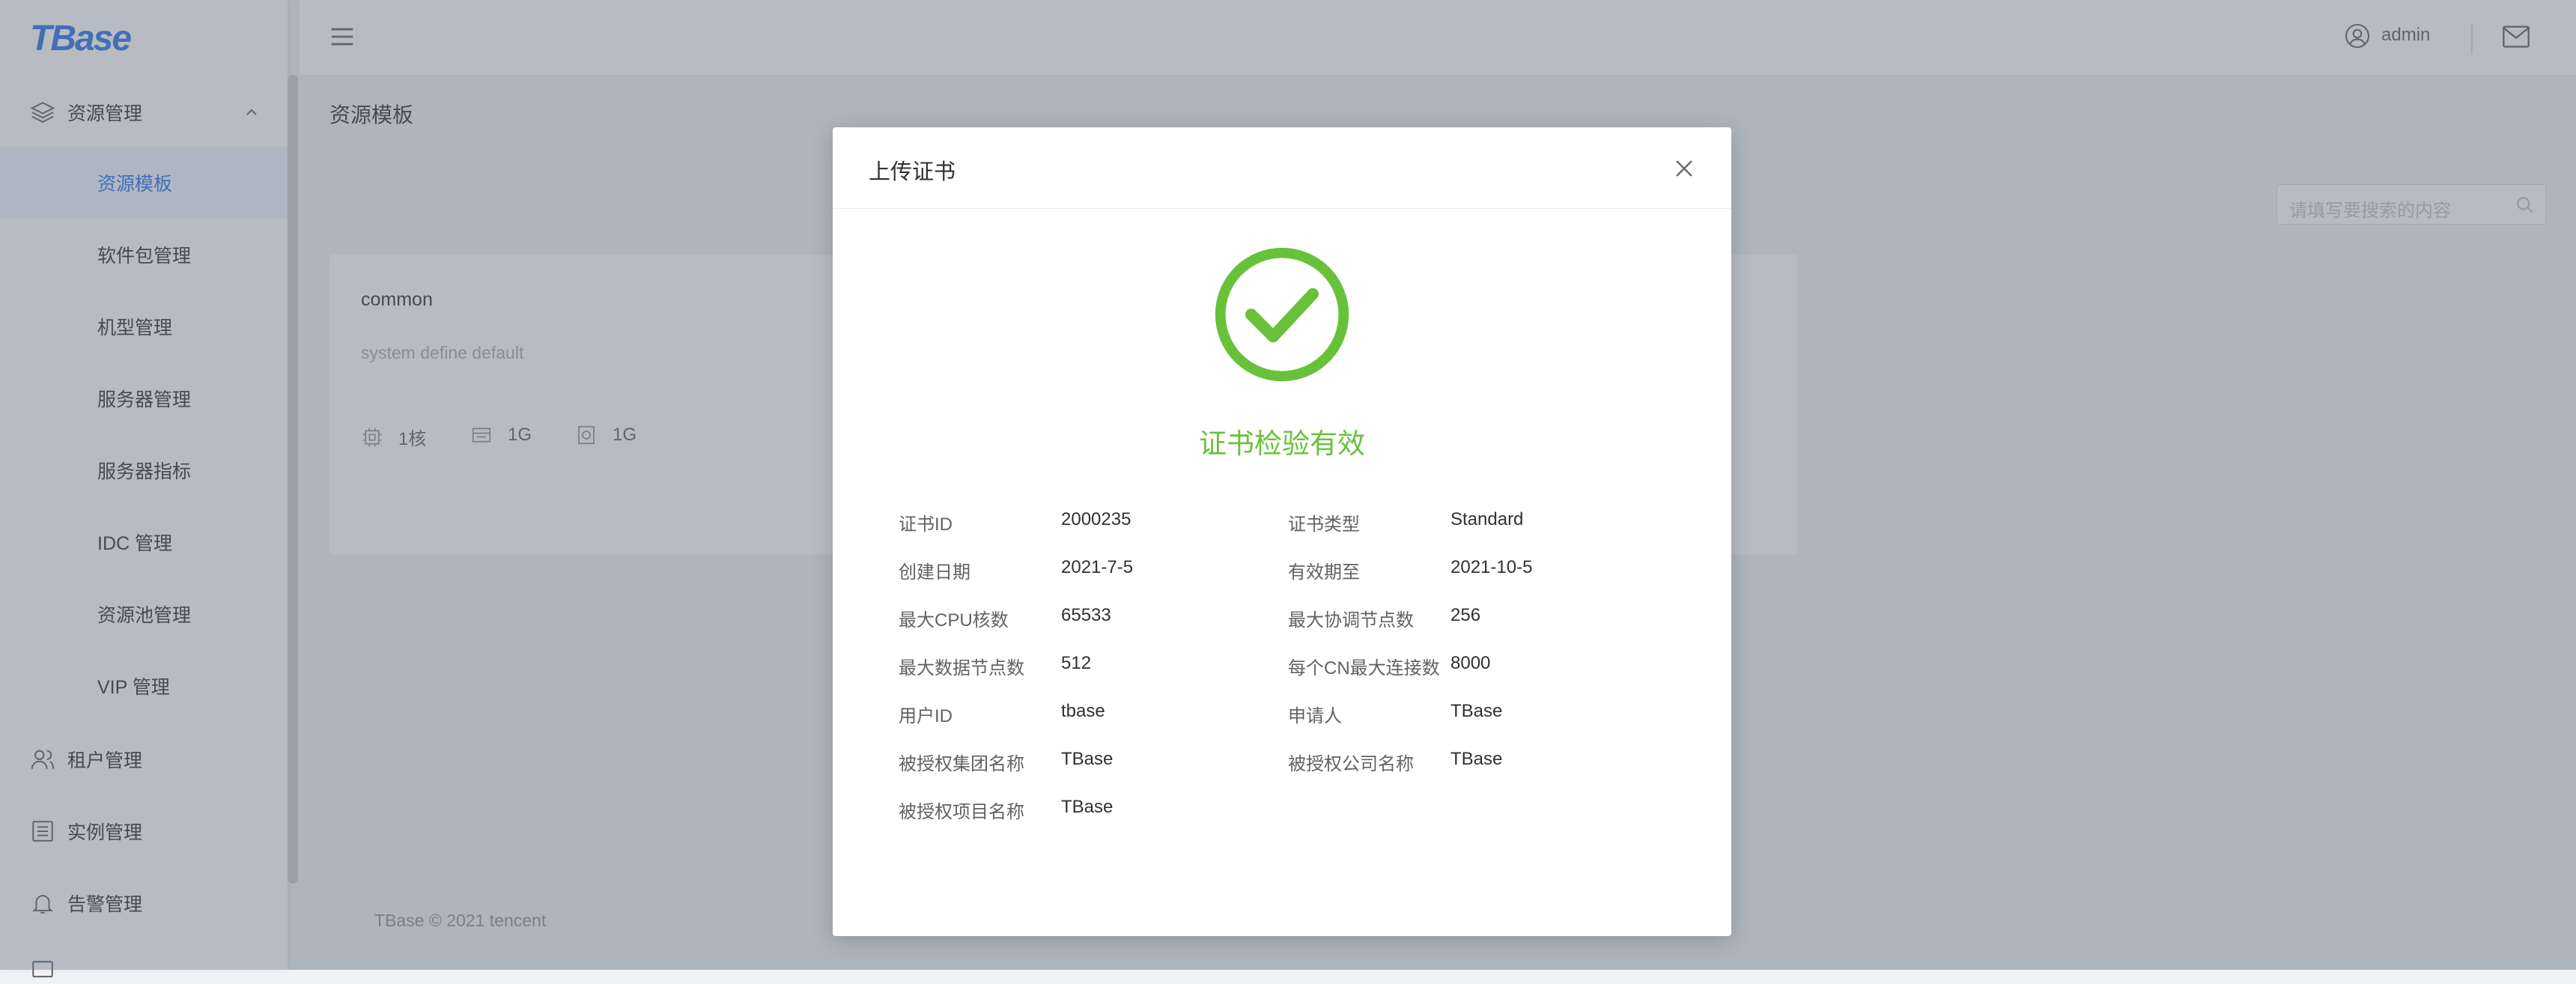 This screenshot has height=984, width=2576. I want to click on field-value: 65533, so click(1086, 615).